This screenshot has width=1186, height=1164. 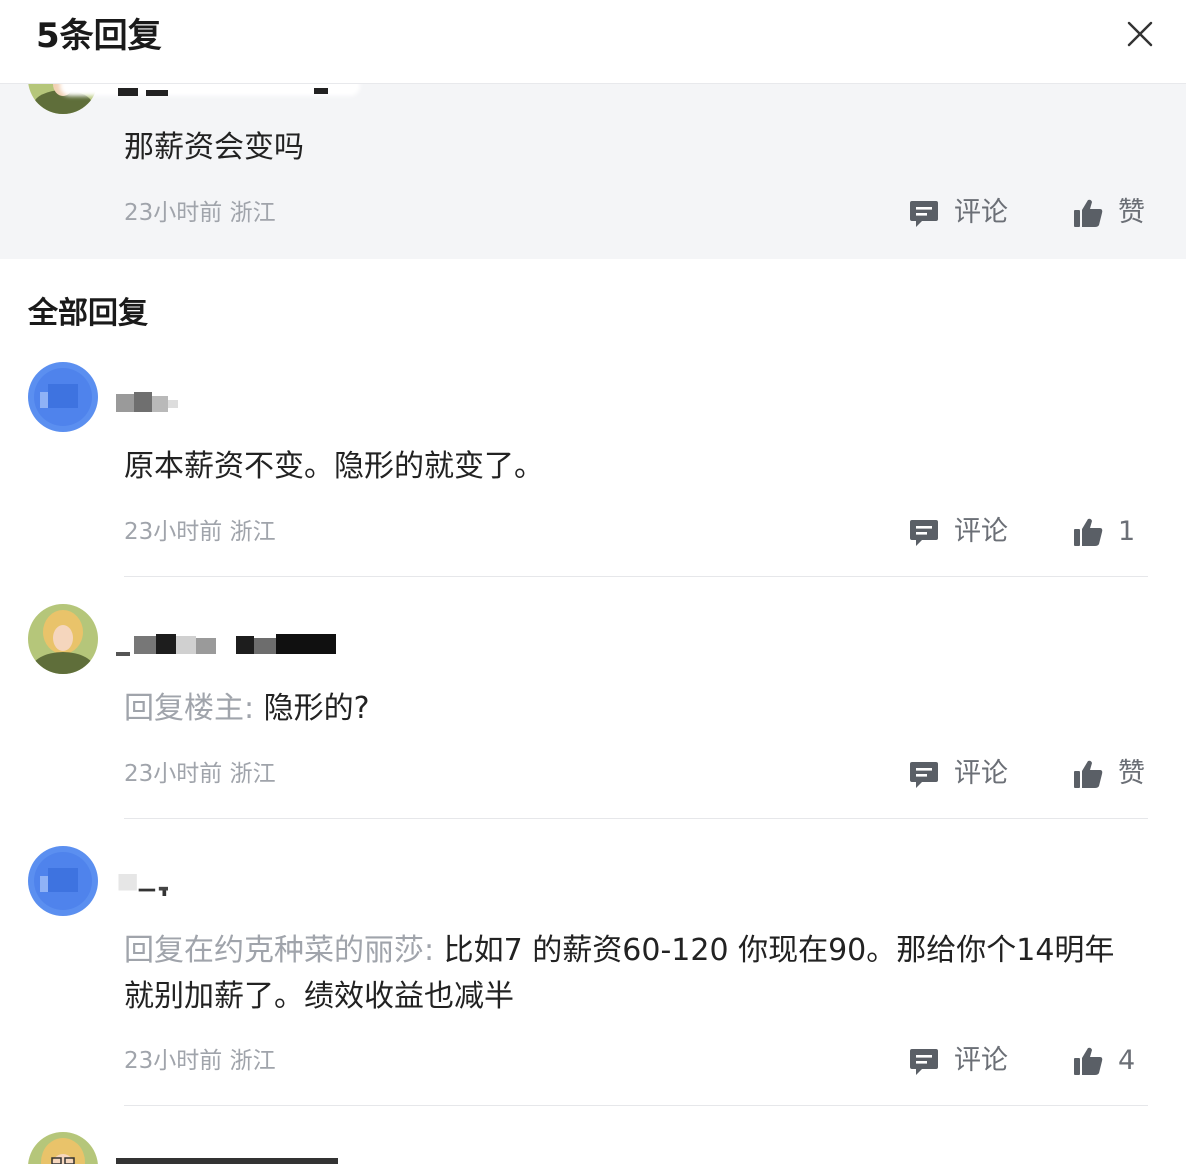 What do you see at coordinates (214, 147) in the screenshot?
I see `comment-text: 那薪资会变吗` at bounding box center [214, 147].